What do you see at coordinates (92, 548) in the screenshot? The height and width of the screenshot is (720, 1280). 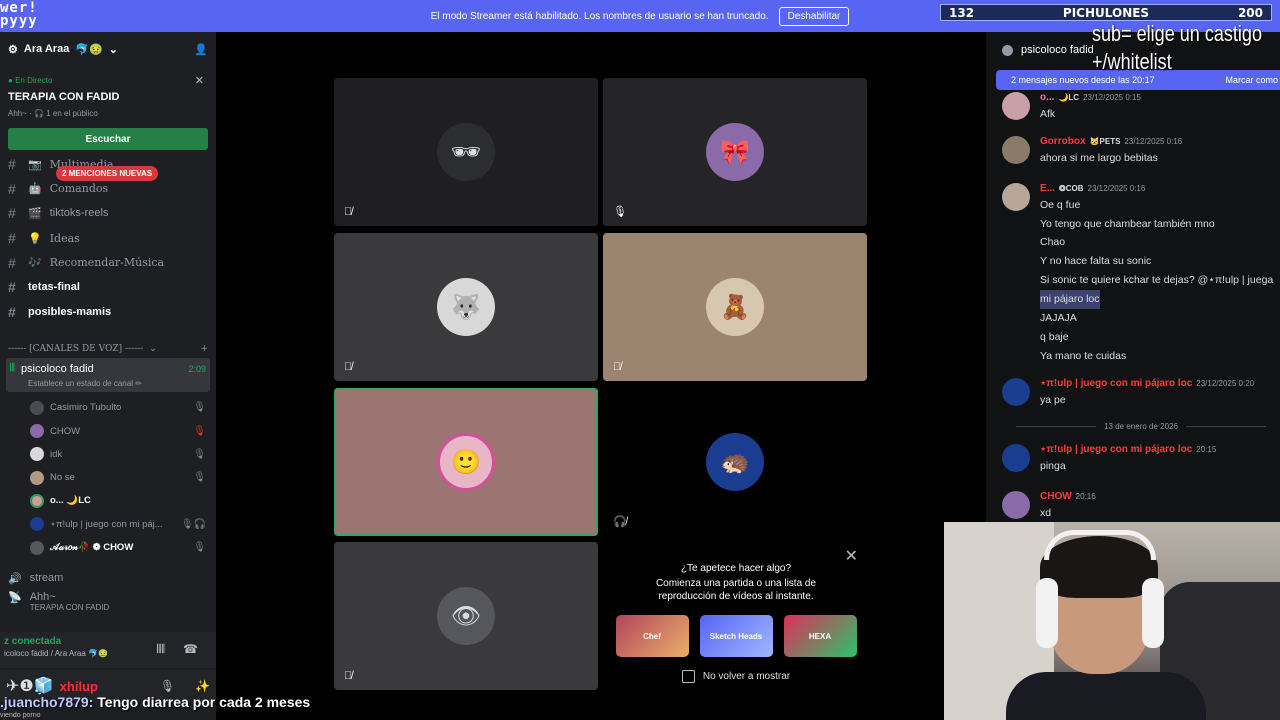 I see `voice-user-name: 𝒜𝒶𝓇𝑜𝓃🥀 ❁ CHOW` at bounding box center [92, 548].